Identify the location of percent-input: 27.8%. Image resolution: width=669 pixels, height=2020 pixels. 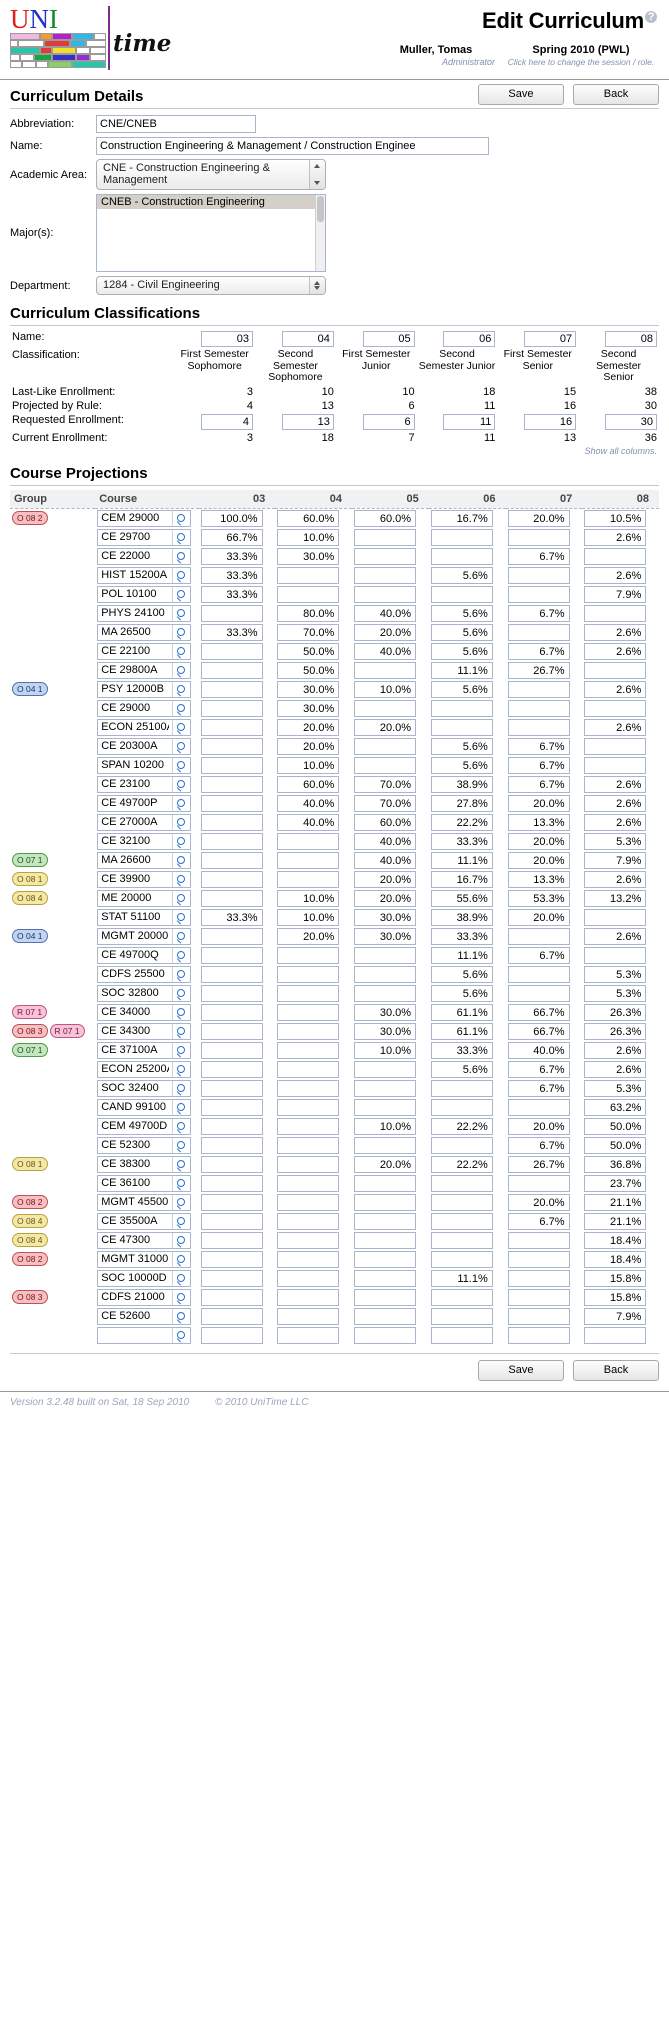
(461, 803).